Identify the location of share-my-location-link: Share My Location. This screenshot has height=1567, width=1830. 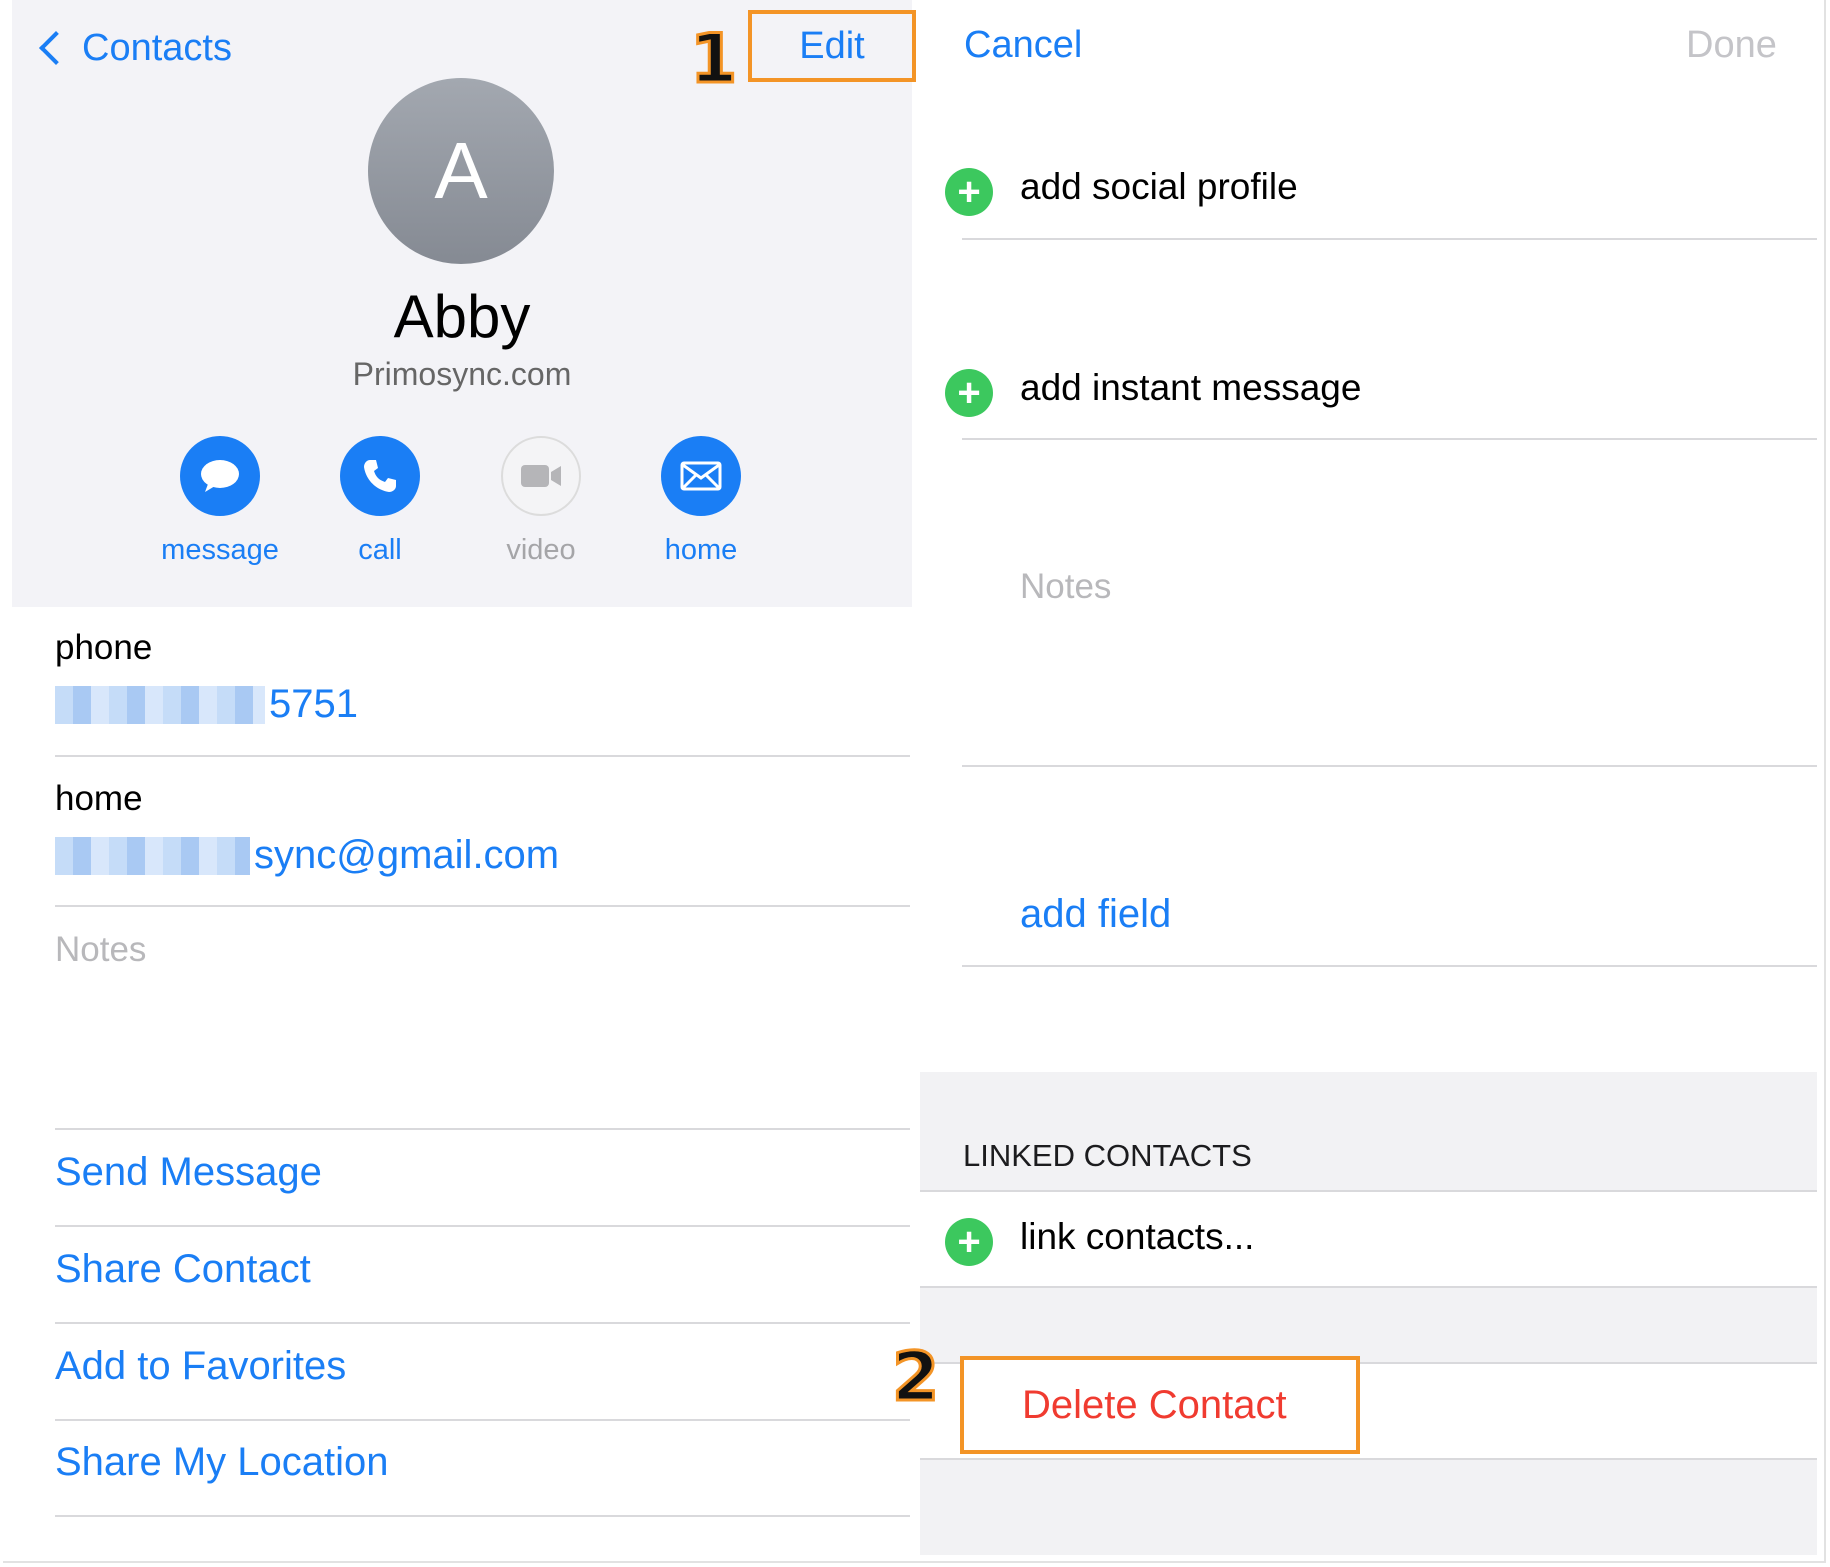
(222, 1462).